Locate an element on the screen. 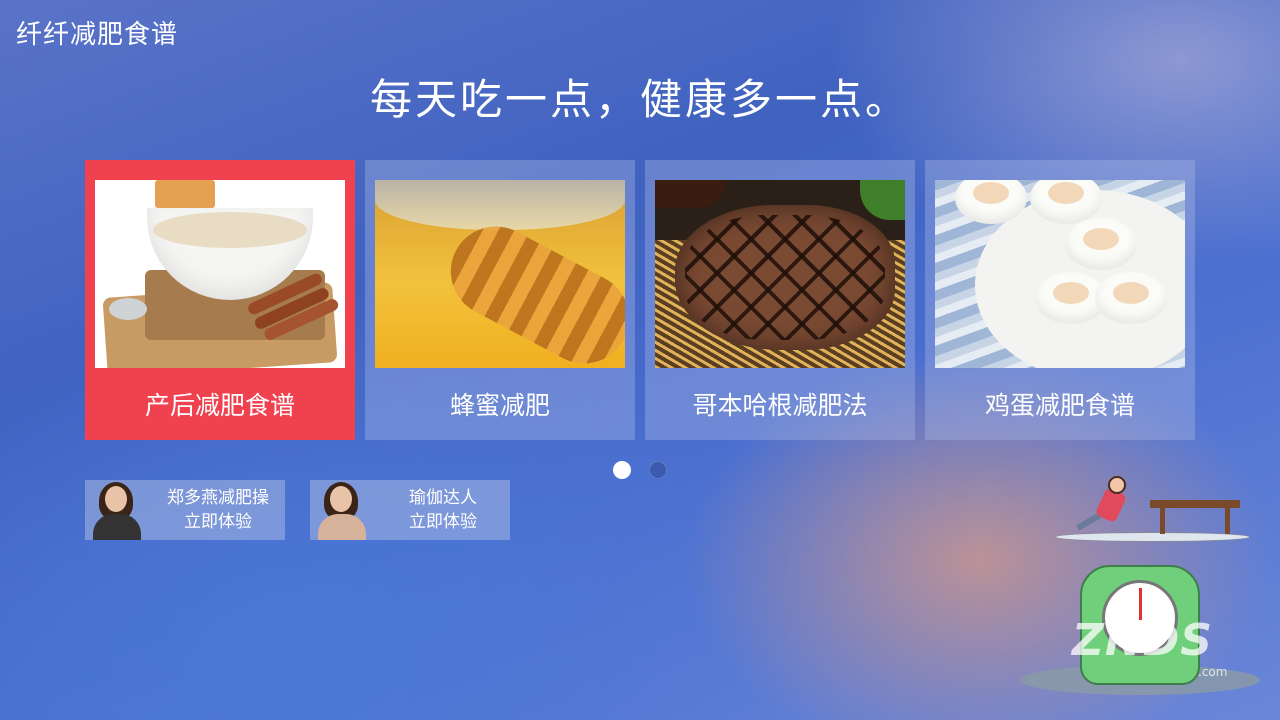 The image size is (1280, 720). deviled-eggs-image is located at coordinates (1060, 274).